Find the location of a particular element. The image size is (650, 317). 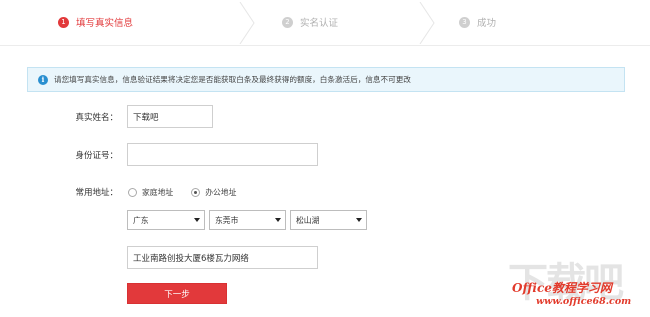

step-2-label: 实名认证 is located at coordinates (319, 23).